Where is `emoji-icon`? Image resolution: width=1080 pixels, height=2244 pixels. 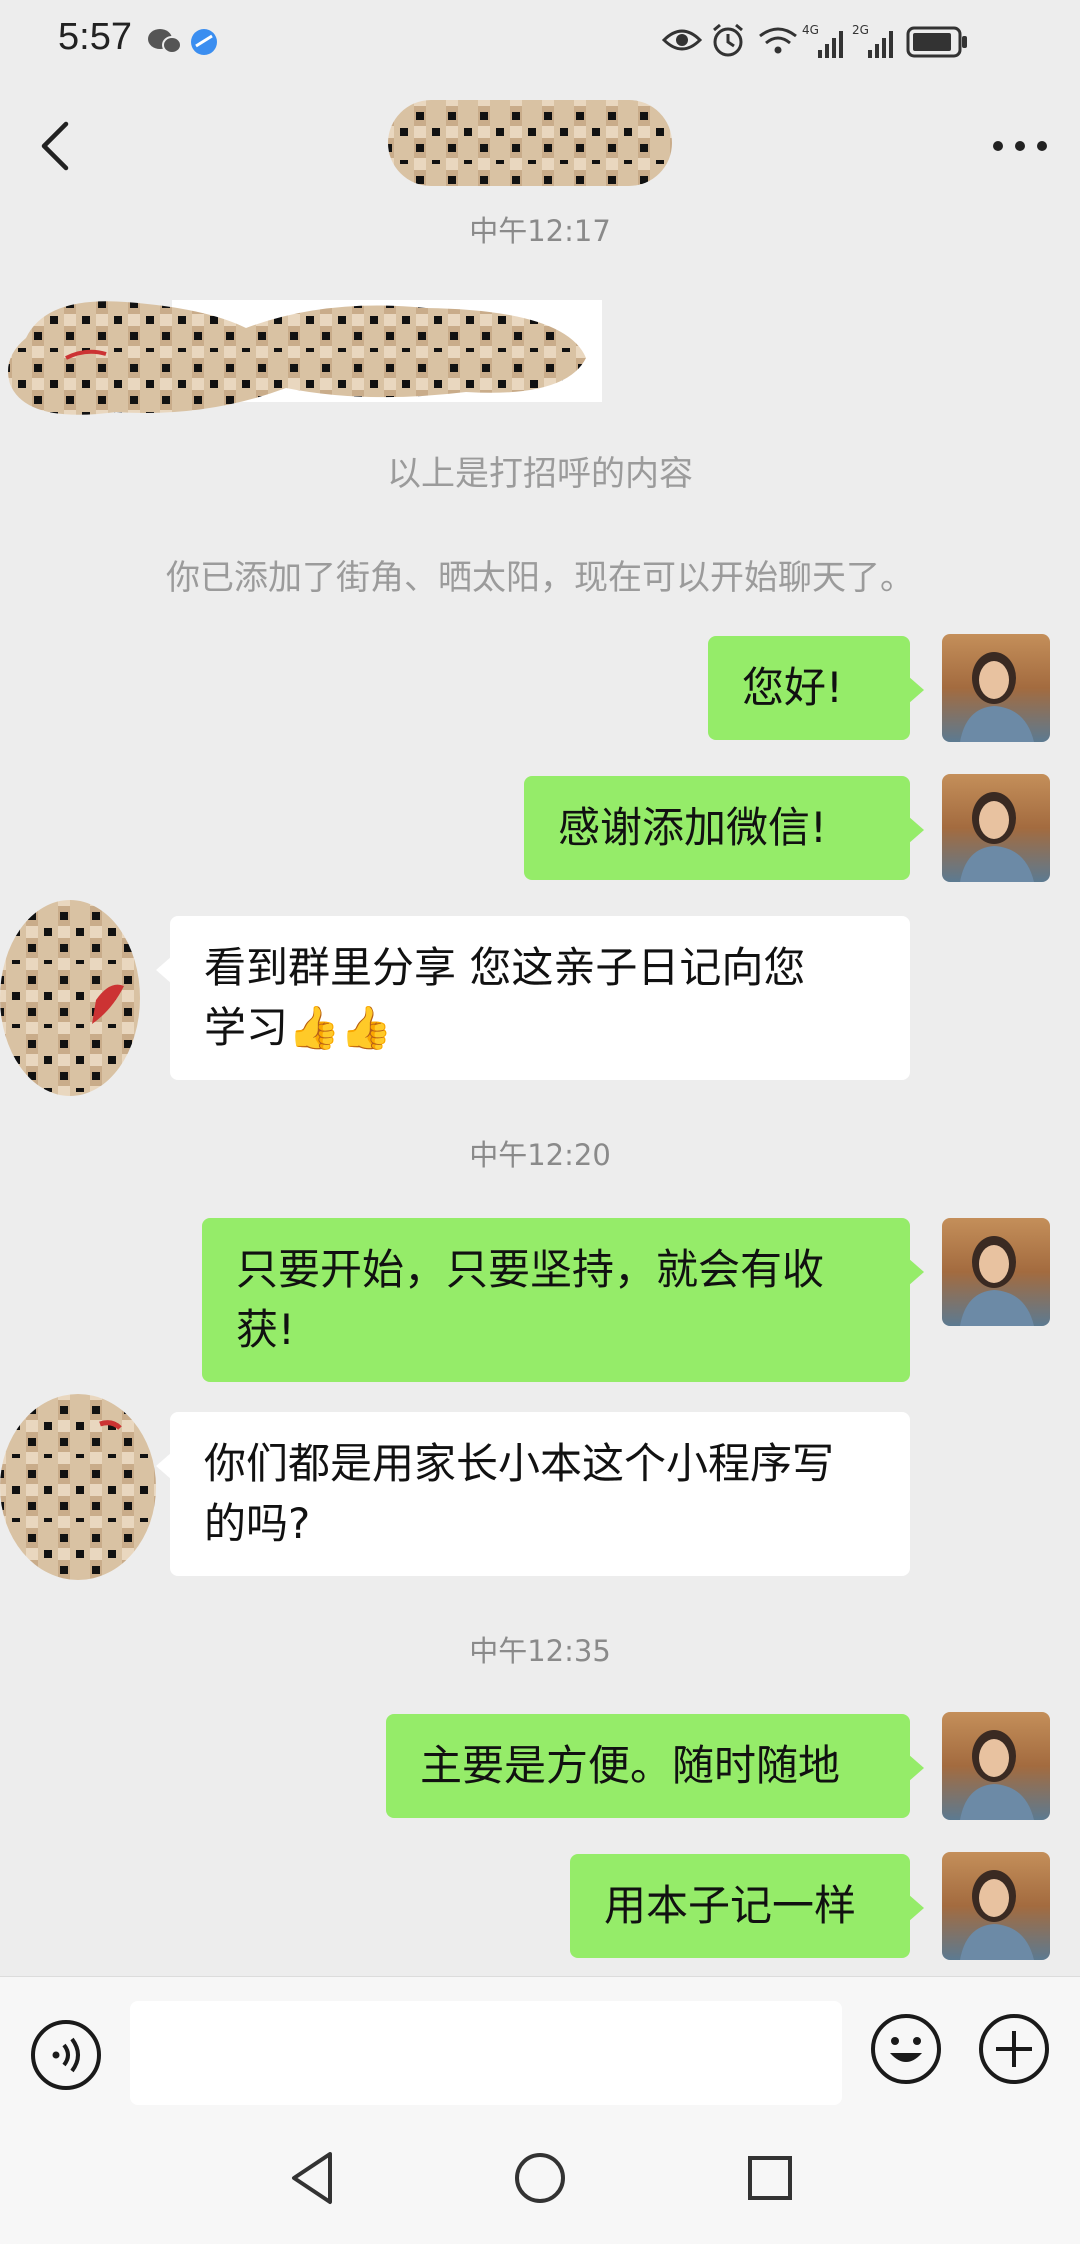
emoji-icon is located at coordinates (906, 2049).